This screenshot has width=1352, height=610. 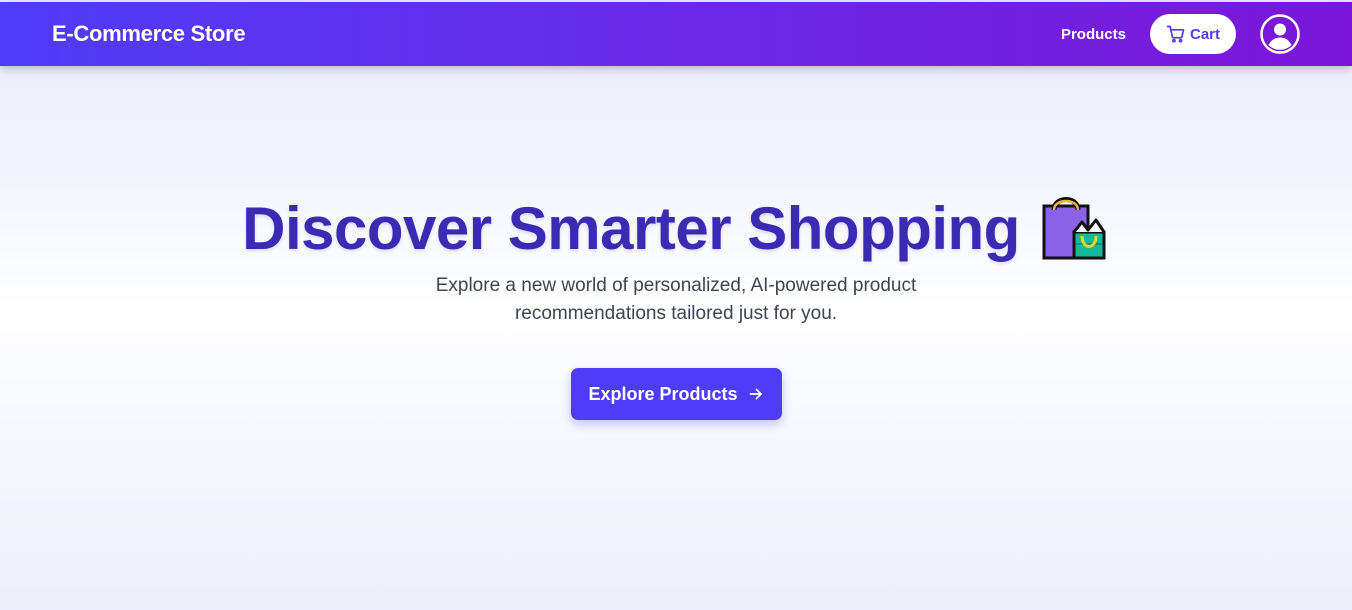 I want to click on top-navbar: E-Commerce Store Products Cart, so click(x=676, y=34).